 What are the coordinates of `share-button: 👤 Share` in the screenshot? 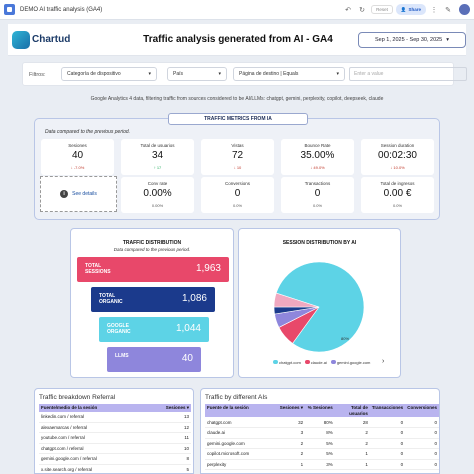 It's located at (410, 9).